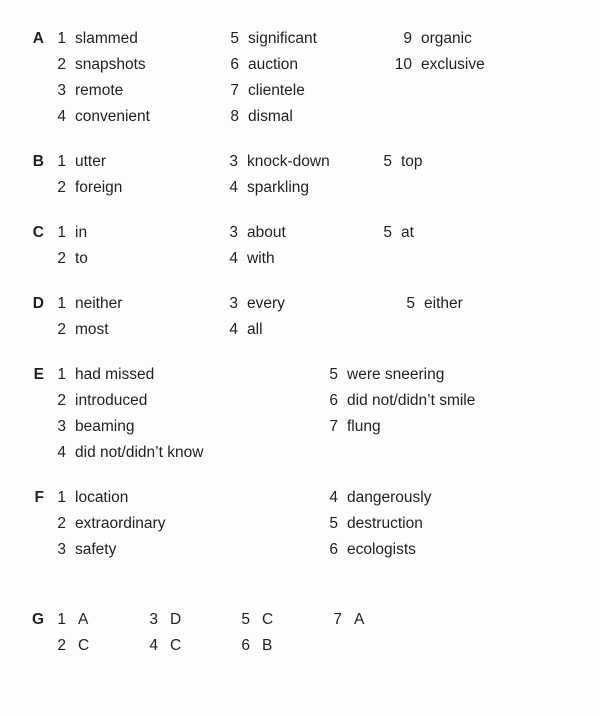  Describe the element at coordinates (130, 188) in the screenshot. I see `answer-entry: 2 foreign` at that location.